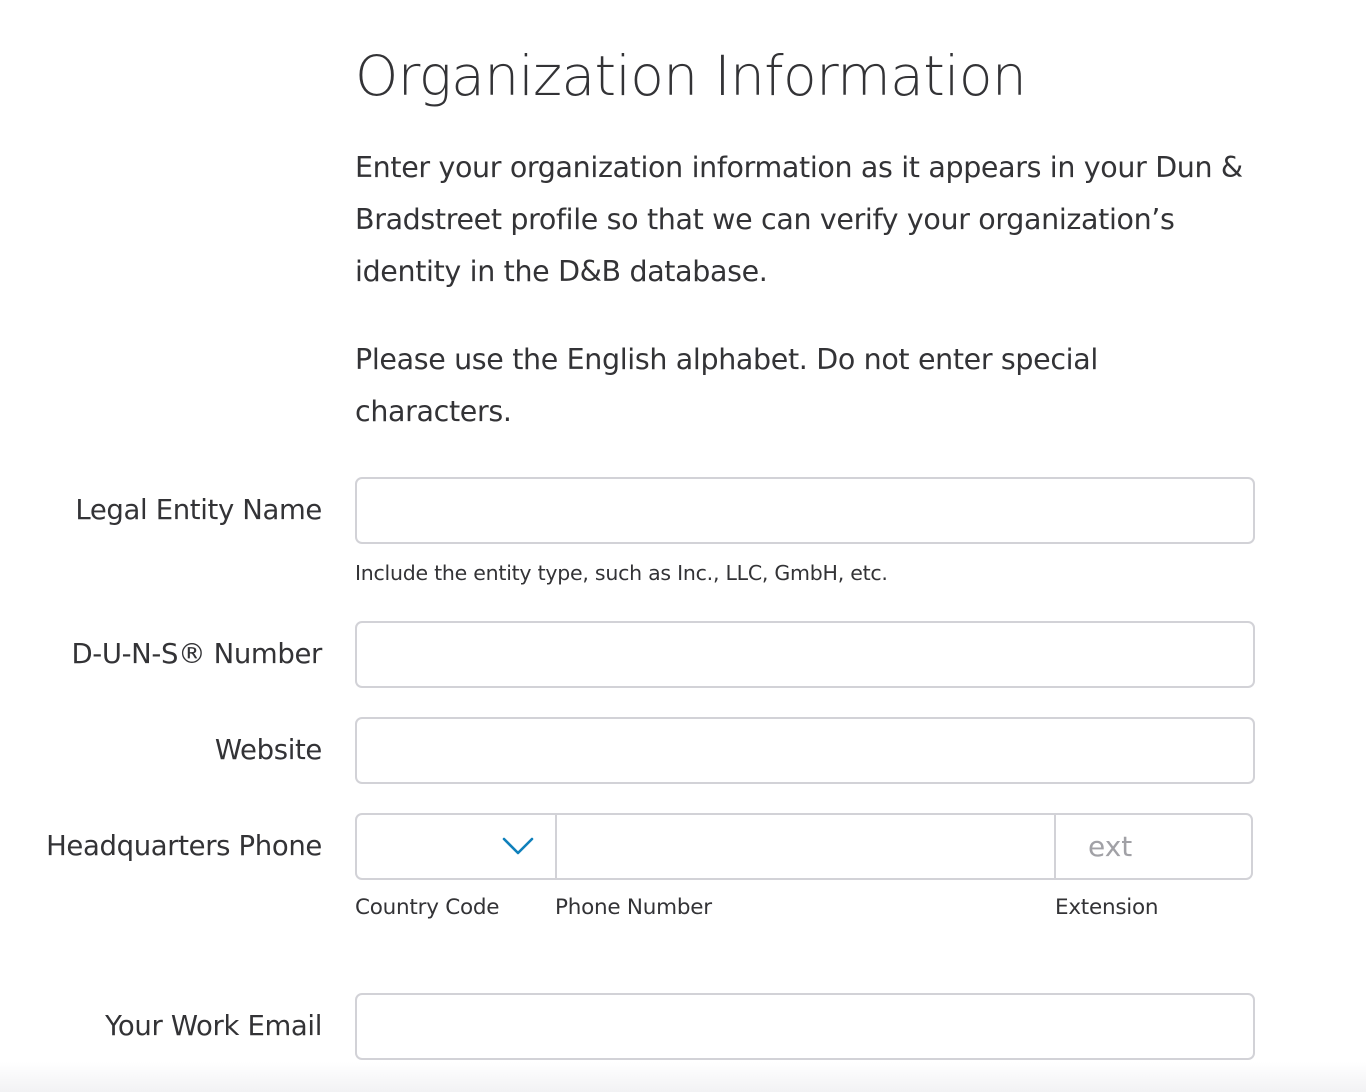 This screenshot has height=1092, width=1366. Describe the element at coordinates (196, 654) in the screenshot. I see `duns-number-label: D-U-N-S® Number` at that location.